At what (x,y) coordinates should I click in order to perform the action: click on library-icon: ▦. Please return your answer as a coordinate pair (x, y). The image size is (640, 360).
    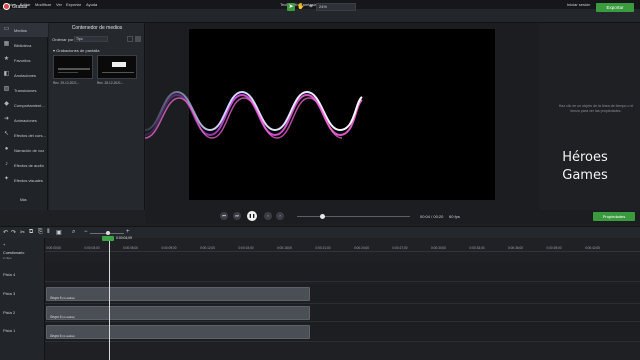
    Looking at the image, I should click on (6, 44).